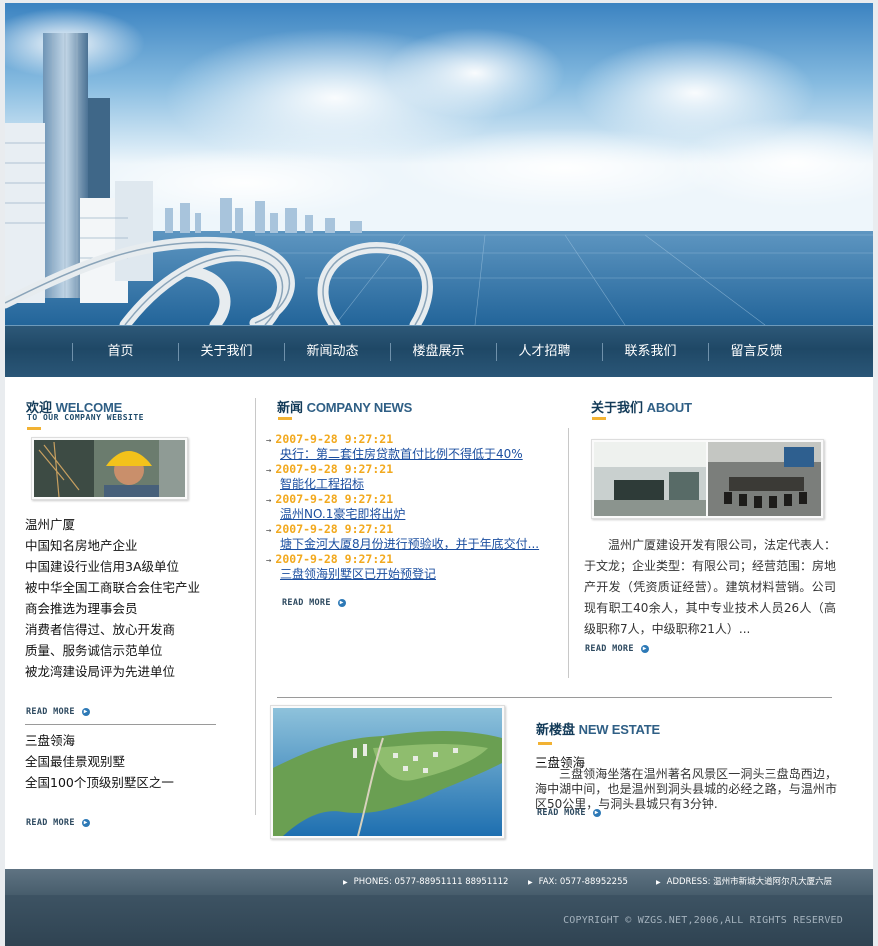  What do you see at coordinates (75, 761) in the screenshot?
I see `list-item: 全国最佳景观别墅` at bounding box center [75, 761].